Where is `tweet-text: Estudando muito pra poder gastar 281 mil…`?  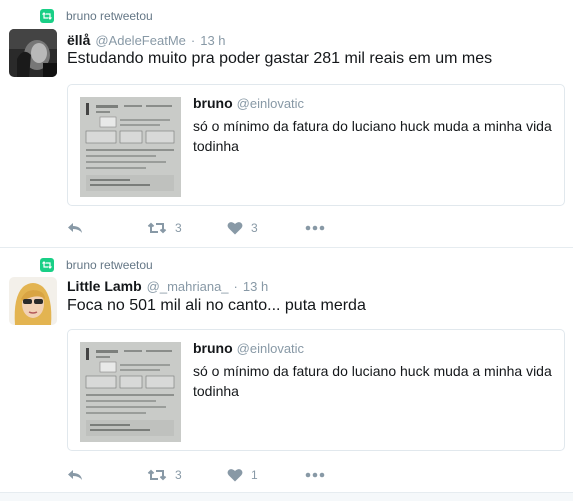
tweet-text: Estudando muito pra poder gastar 281 mil… is located at coordinates (280, 58).